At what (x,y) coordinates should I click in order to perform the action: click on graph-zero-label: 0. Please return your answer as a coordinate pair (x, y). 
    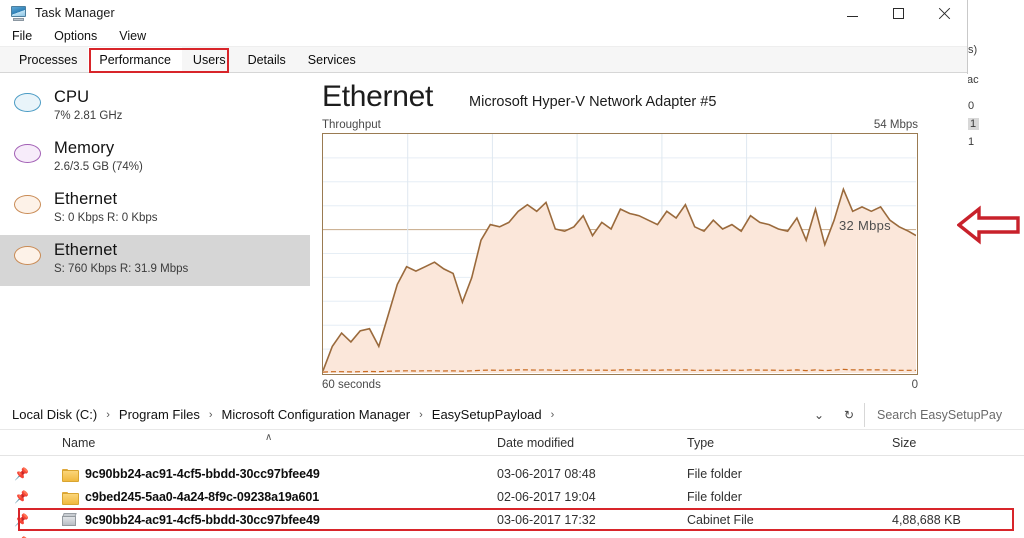
    Looking at the image, I should click on (914, 385).